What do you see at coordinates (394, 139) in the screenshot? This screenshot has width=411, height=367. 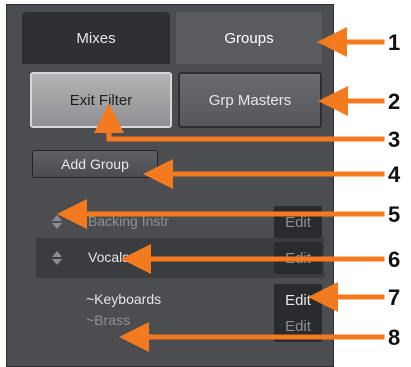 I see `callout-number-3: 3` at bounding box center [394, 139].